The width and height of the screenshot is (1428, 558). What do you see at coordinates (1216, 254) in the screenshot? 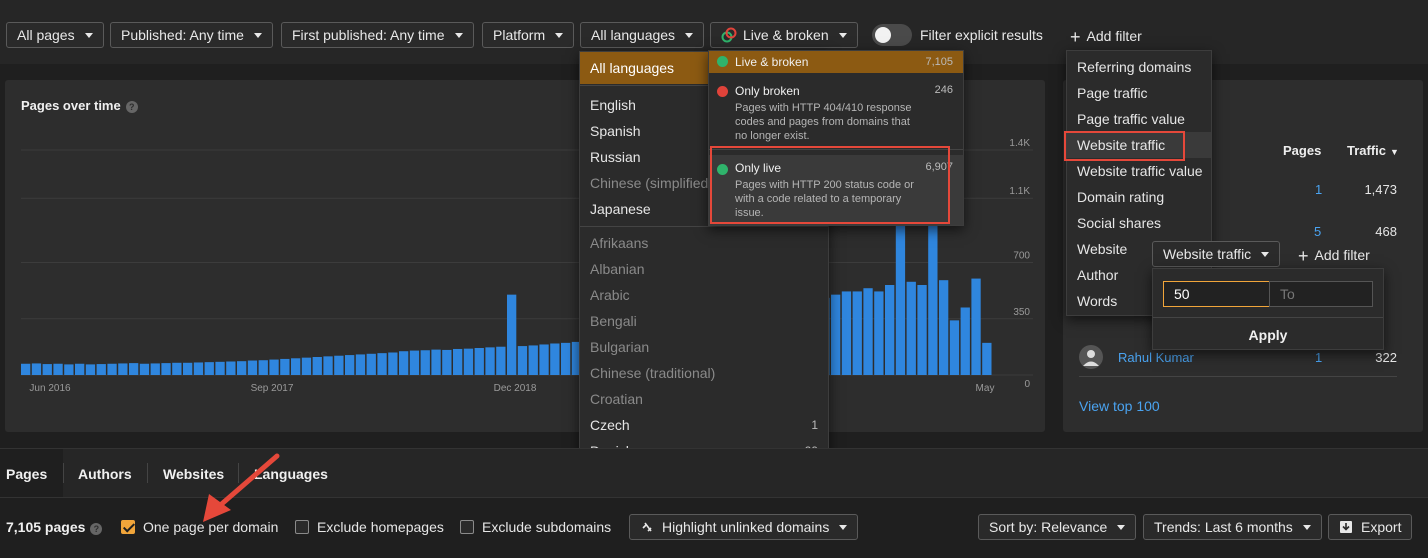
I see `website-traffic-dropdown: Website traffic` at bounding box center [1216, 254].